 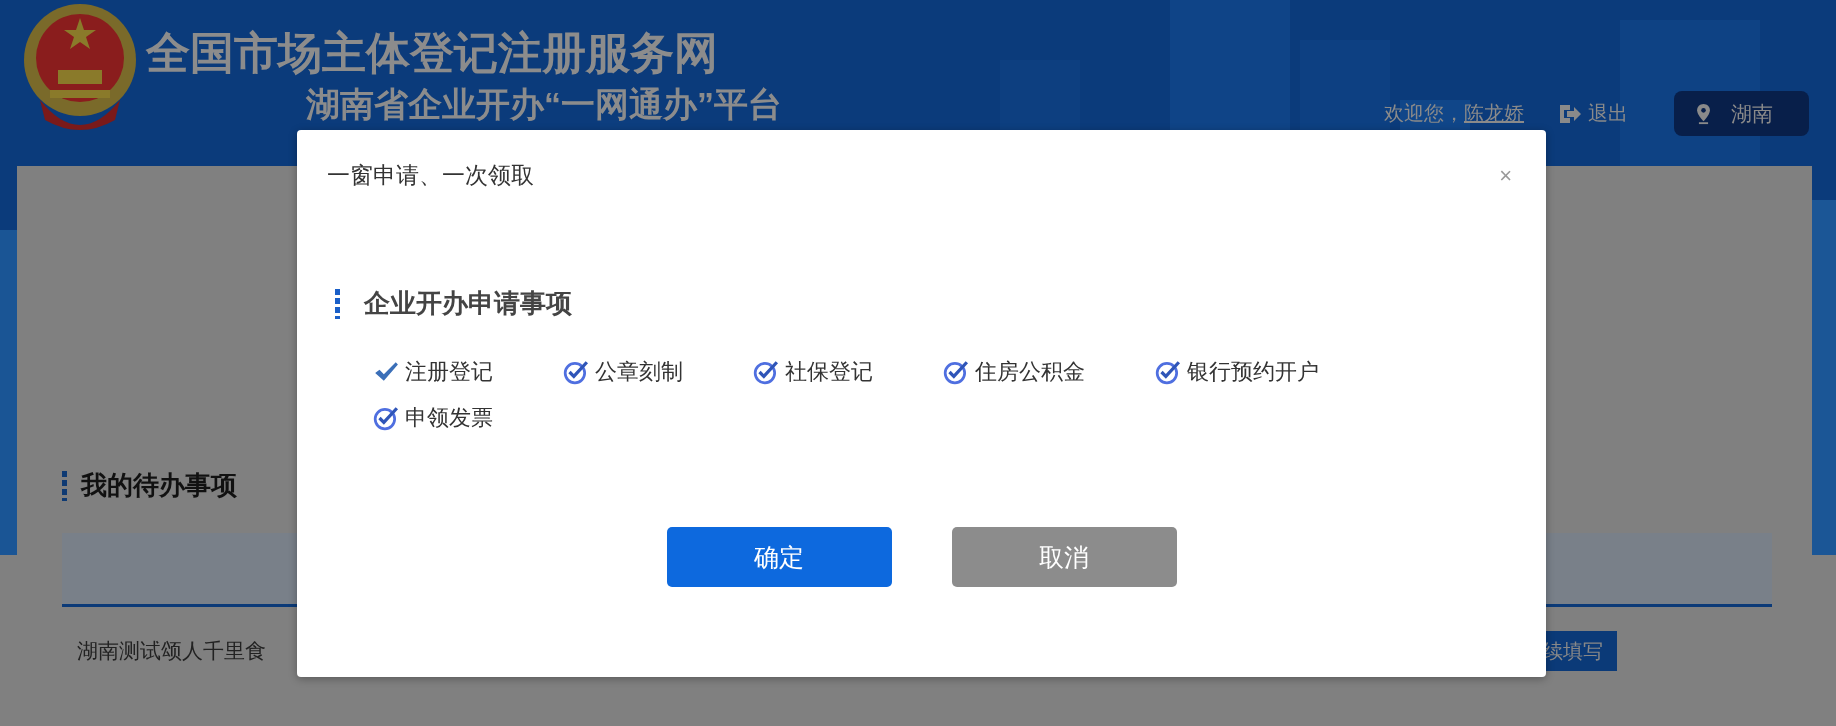 I want to click on table-cell-text: 湖南测试颂人千里食, so click(x=171, y=651).